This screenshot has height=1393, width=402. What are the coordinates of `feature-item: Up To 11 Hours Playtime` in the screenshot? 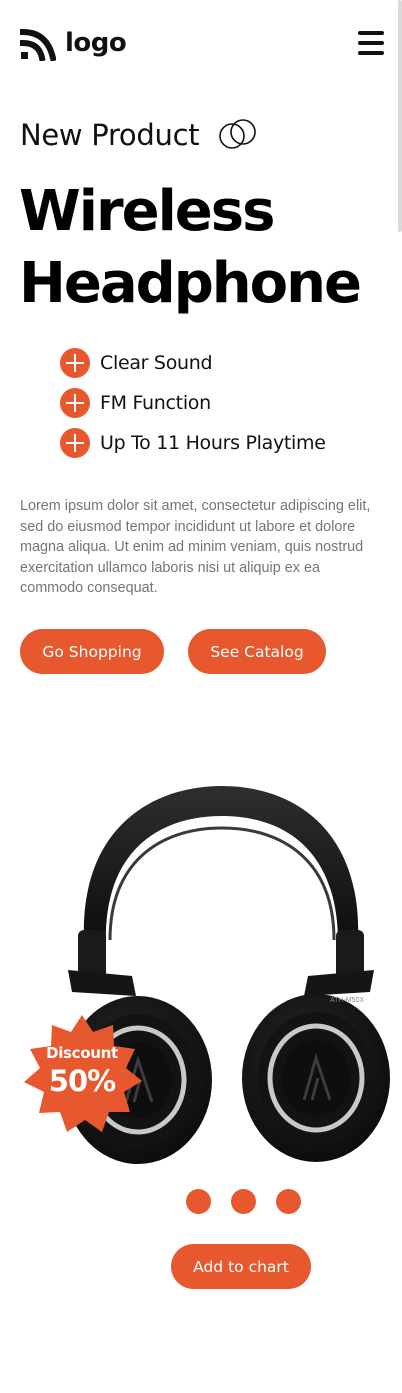 It's located at (193, 443).